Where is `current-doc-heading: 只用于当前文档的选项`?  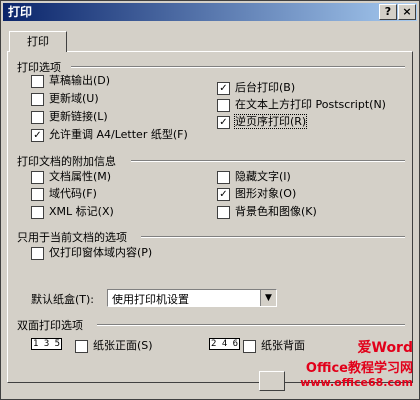 current-doc-heading: 只用于当前文档的选项 is located at coordinates (72, 237).